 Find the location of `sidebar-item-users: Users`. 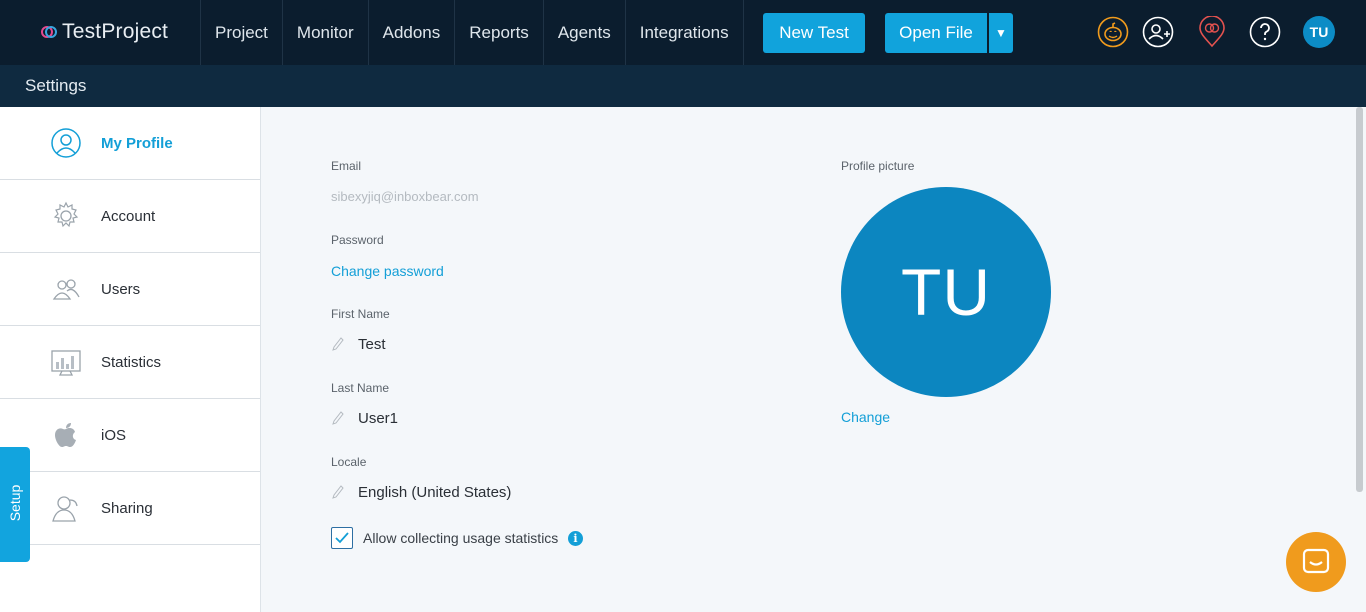

sidebar-item-users: Users is located at coordinates (130, 289).